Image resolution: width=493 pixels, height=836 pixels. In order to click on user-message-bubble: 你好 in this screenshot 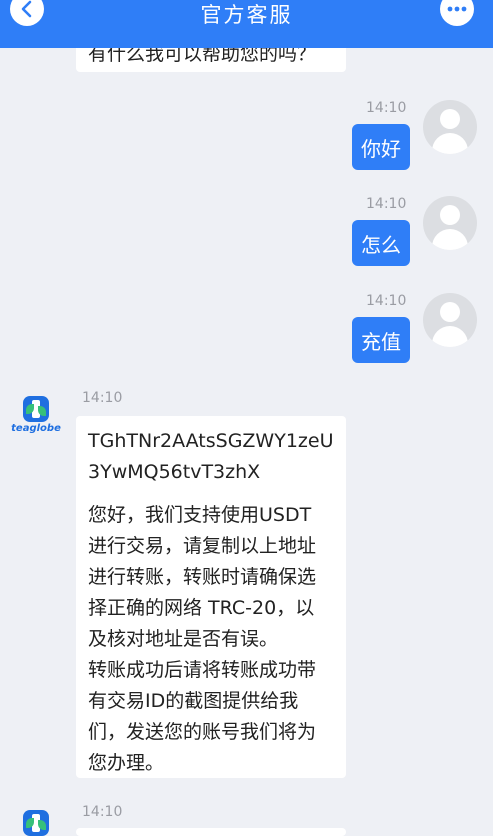, I will do `click(381, 147)`.